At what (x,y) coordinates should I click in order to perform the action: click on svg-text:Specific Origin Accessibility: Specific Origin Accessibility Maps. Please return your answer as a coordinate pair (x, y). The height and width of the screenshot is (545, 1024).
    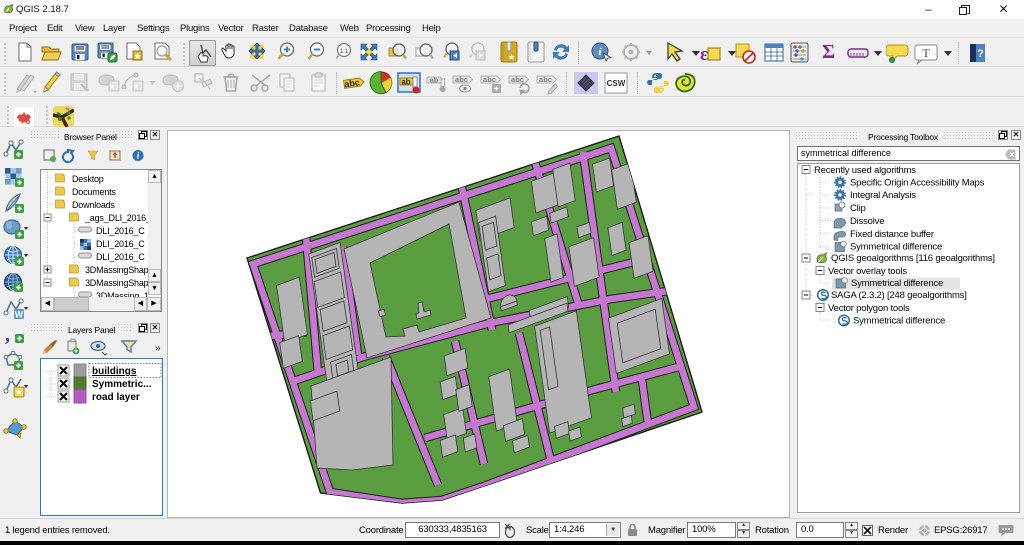
    Looking at the image, I should click on (917, 183).